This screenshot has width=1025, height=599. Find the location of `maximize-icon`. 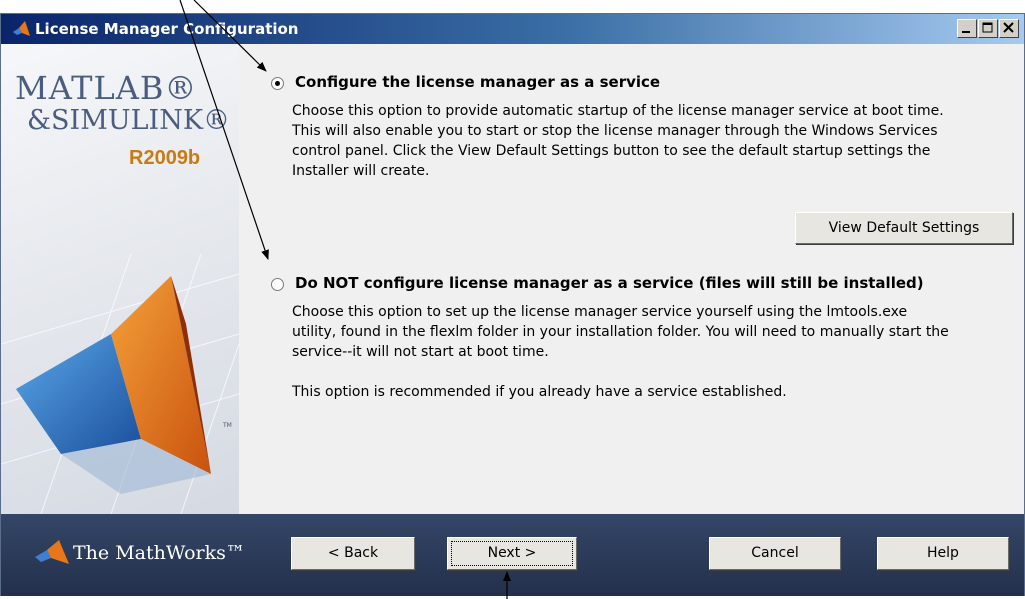

maximize-icon is located at coordinates (987, 27).